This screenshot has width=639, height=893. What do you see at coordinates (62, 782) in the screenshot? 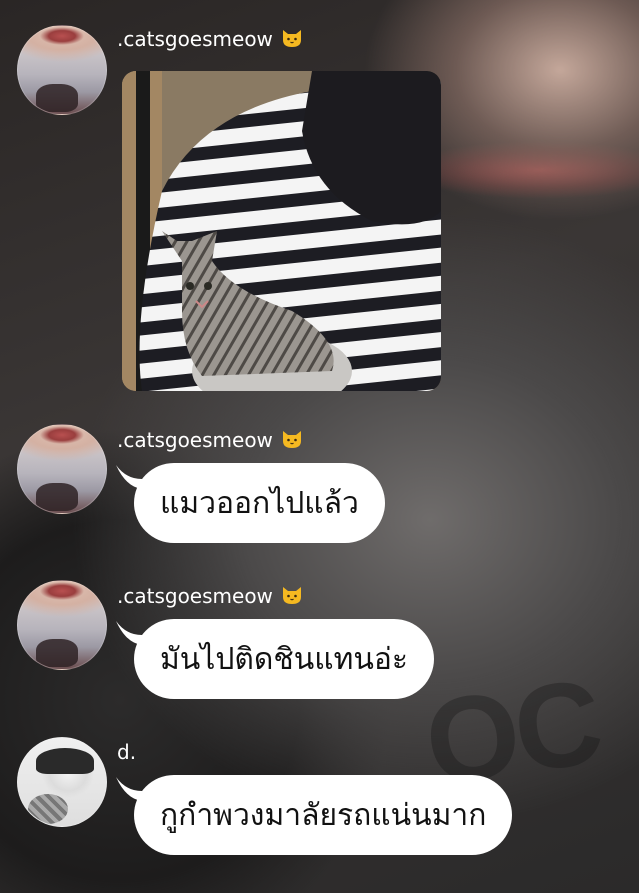
I see `avatar-d` at bounding box center [62, 782].